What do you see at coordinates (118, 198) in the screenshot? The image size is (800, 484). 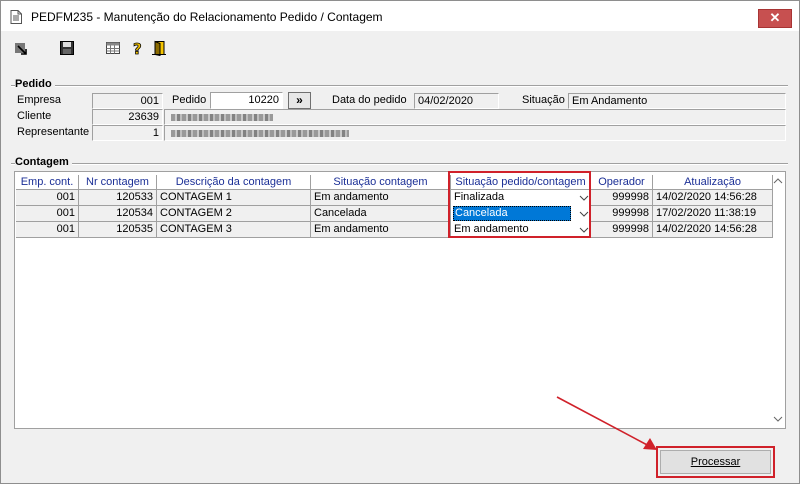 I see `table-row-cell: 120533` at bounding box center [118, 198].